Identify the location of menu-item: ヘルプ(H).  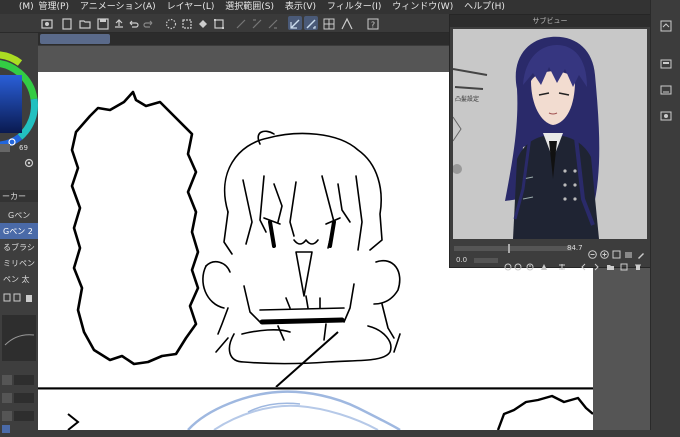
(484, 7).